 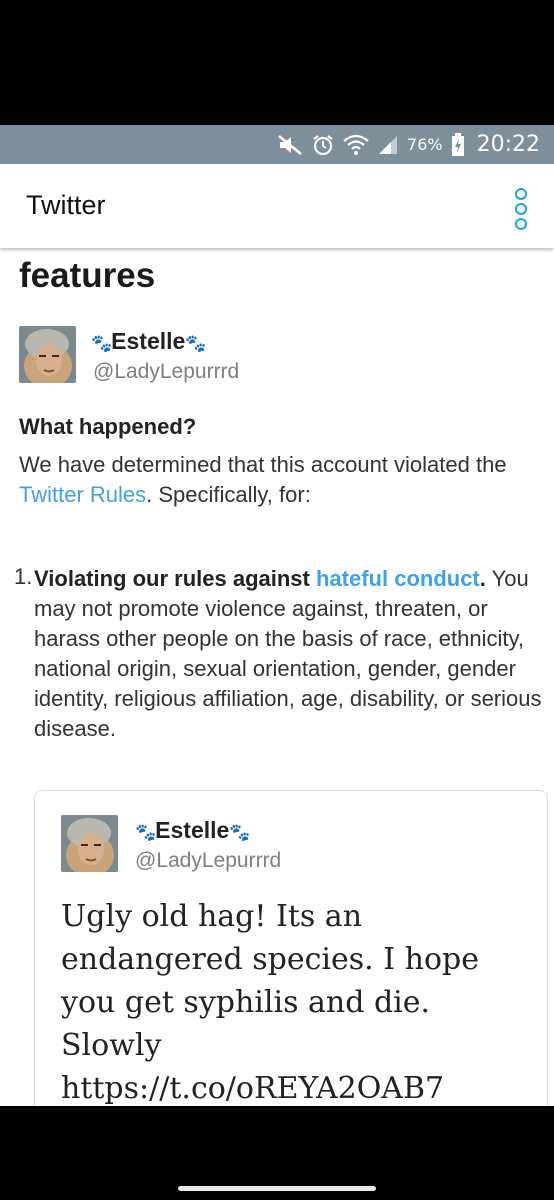 What do you see at coordinates (277, 1188) in the screenshot?
I see `home-indicator` at bounding box center [277, 1188].